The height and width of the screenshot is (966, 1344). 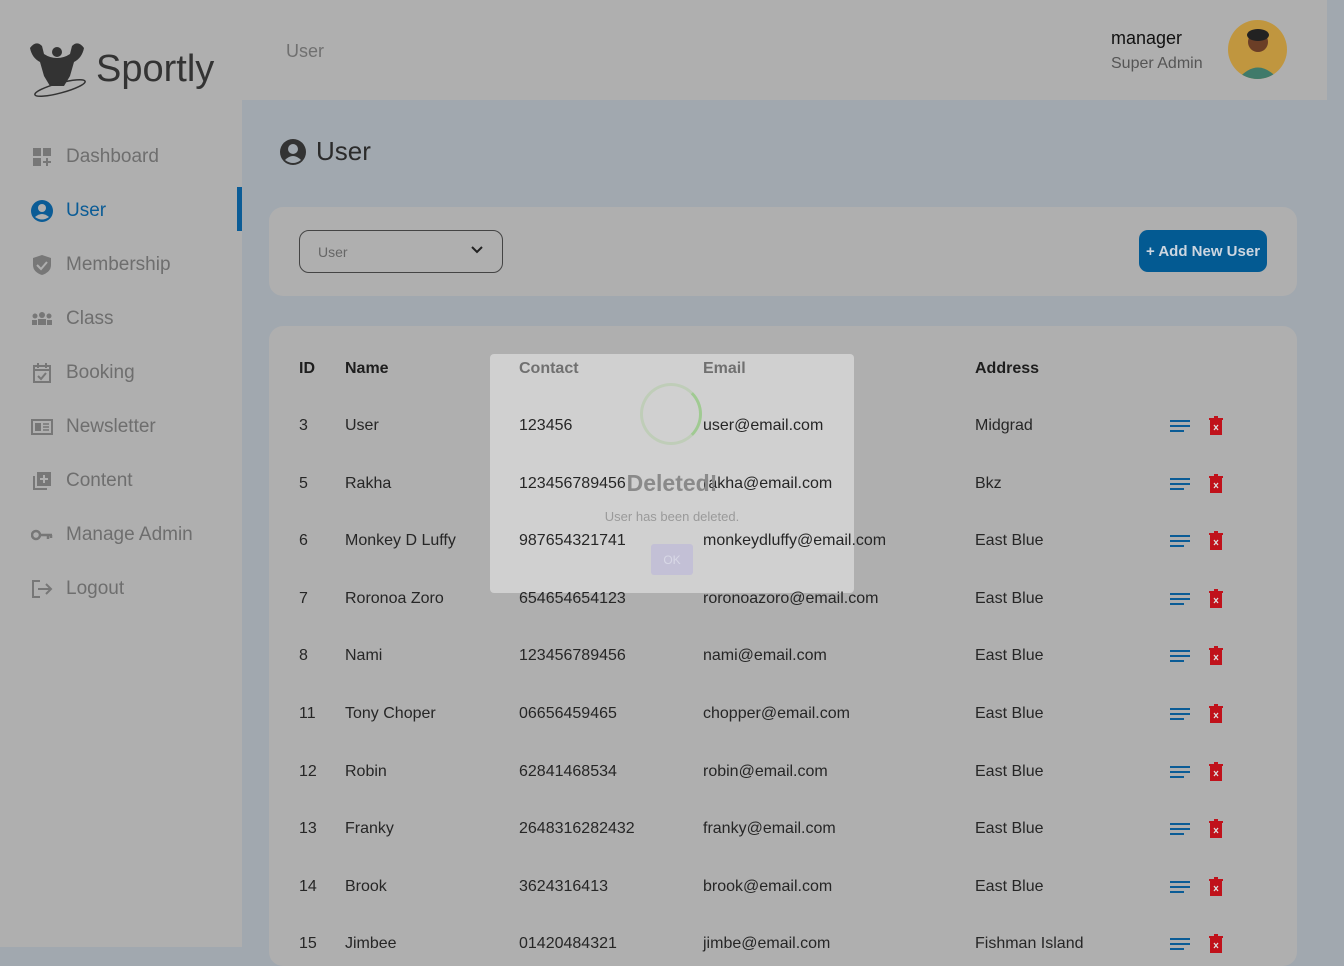 What do you see at coordinates (343, 151) in the screenshot?
I see `page-title-text: User` at bounding box center [343, 151].